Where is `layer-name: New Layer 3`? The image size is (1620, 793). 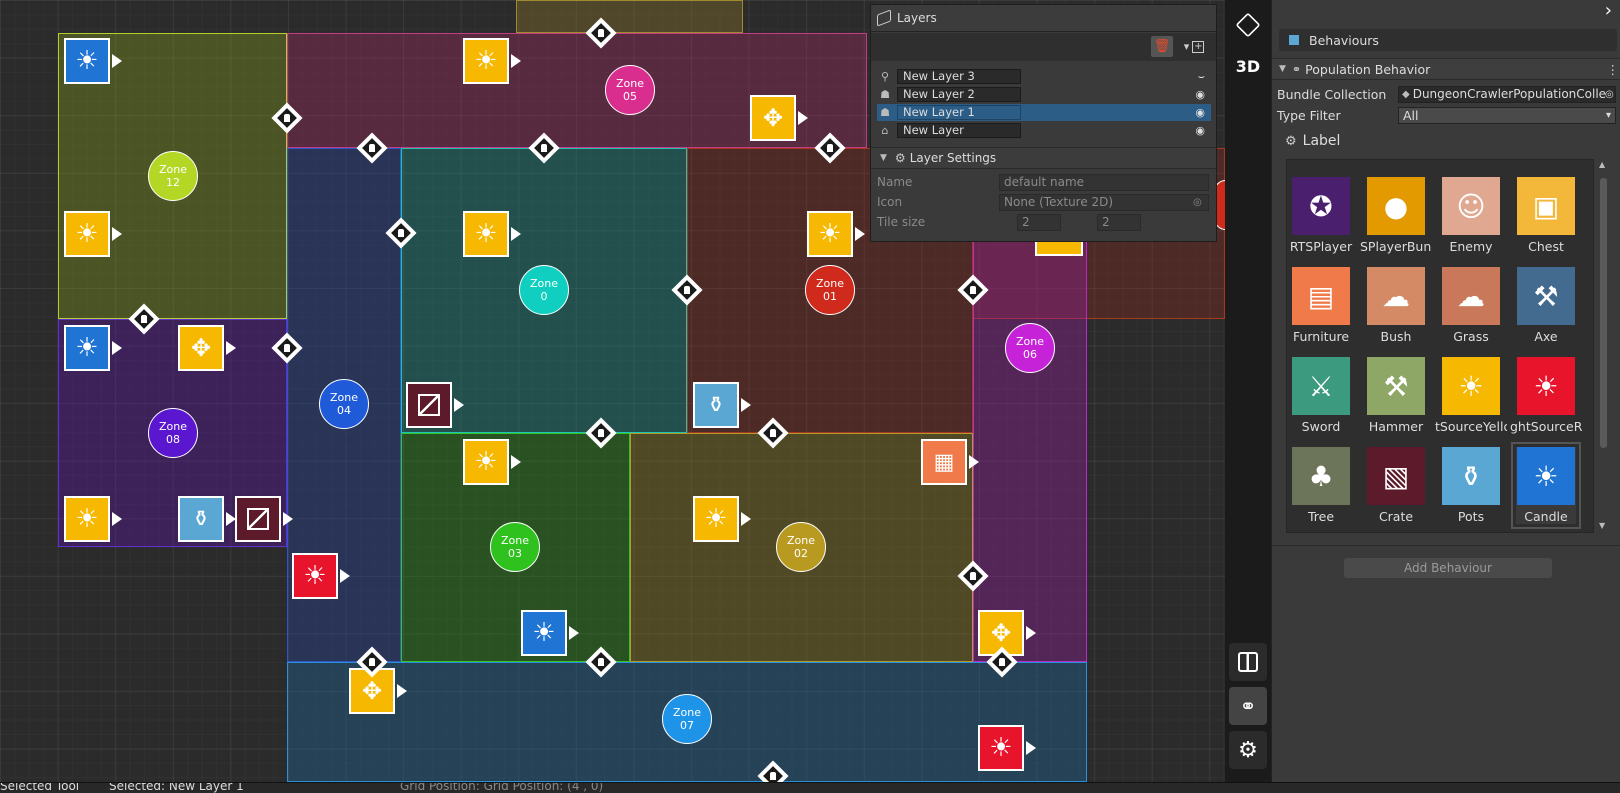 layer-name: New Layer 3 is located at coordinates (959, 76).